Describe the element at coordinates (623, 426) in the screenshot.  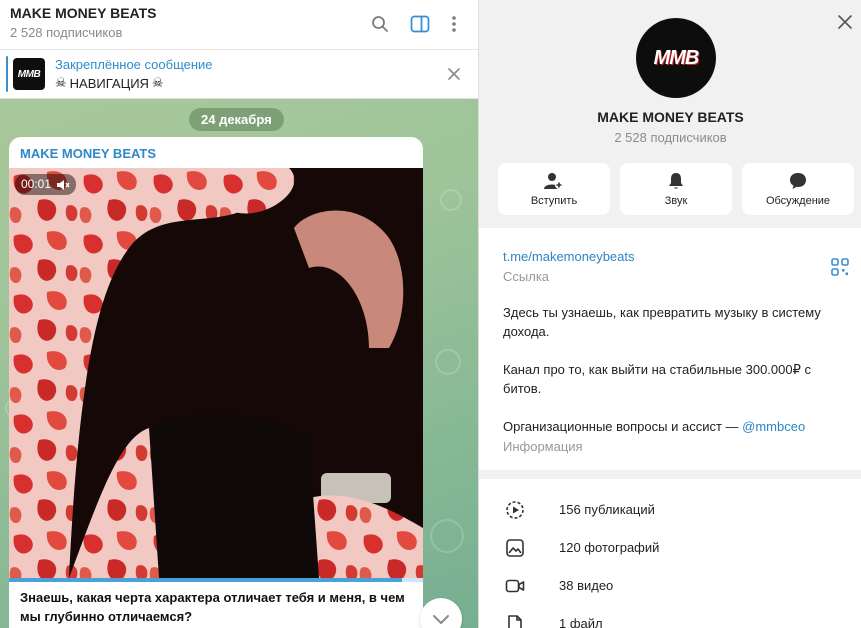
I see `description-p3-text: Организационные вопросы и ассист —` at that location.